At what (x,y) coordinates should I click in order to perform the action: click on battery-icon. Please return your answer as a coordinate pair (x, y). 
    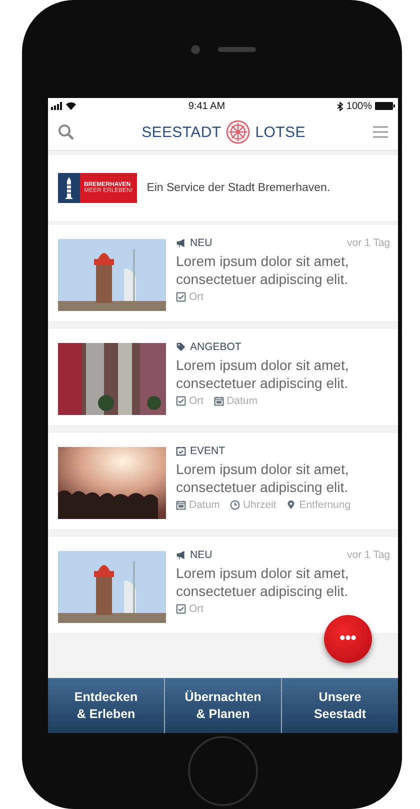
    Looking at the image, I should click on (385, 106).